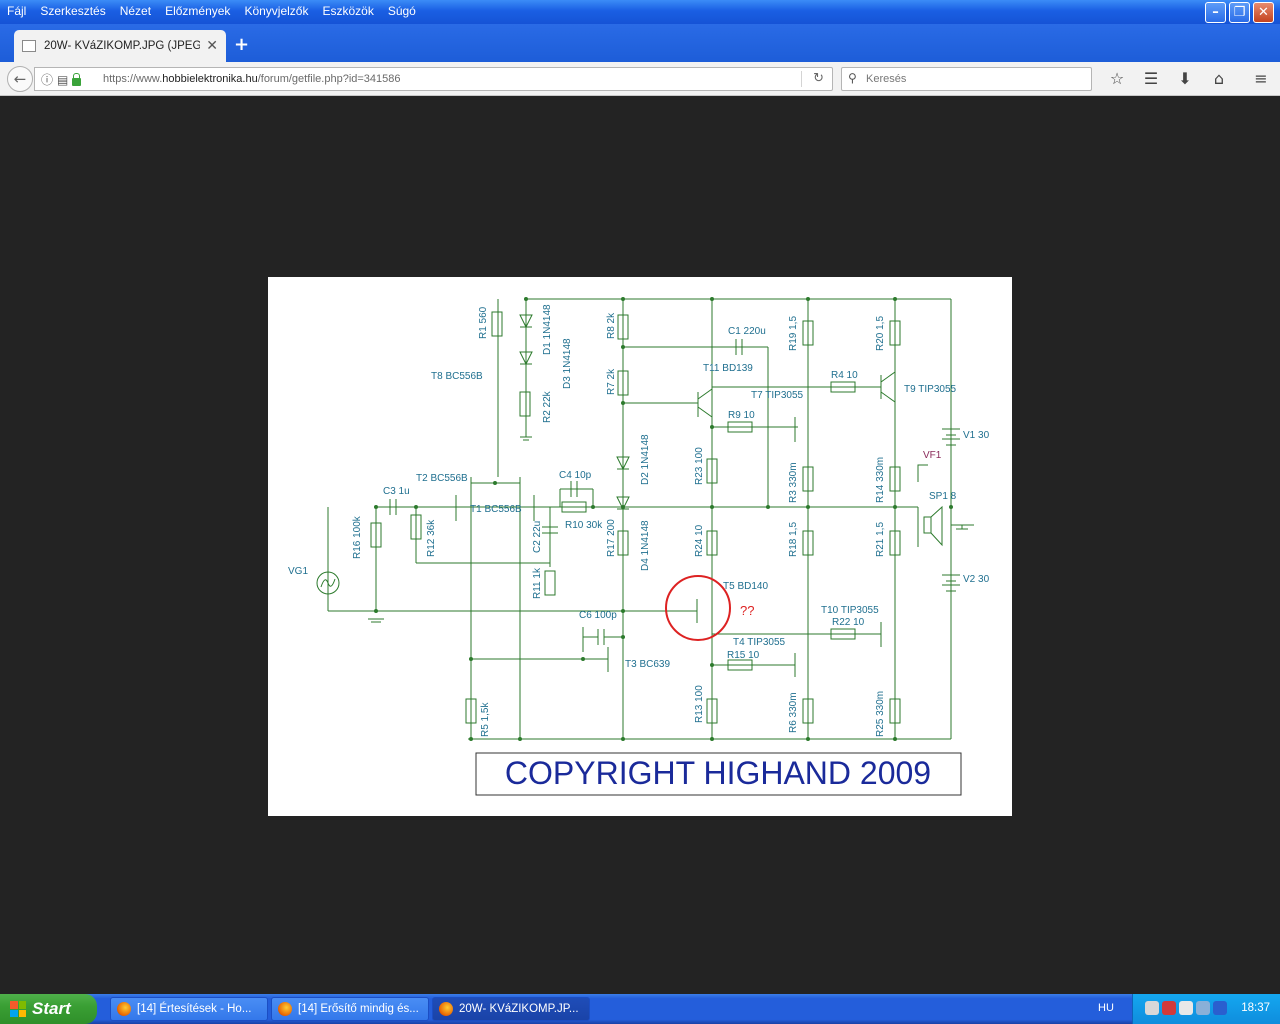 This screenshot has width=1280, height=1024. I want to click on maximize-button: ❐, so click(1239, 12).